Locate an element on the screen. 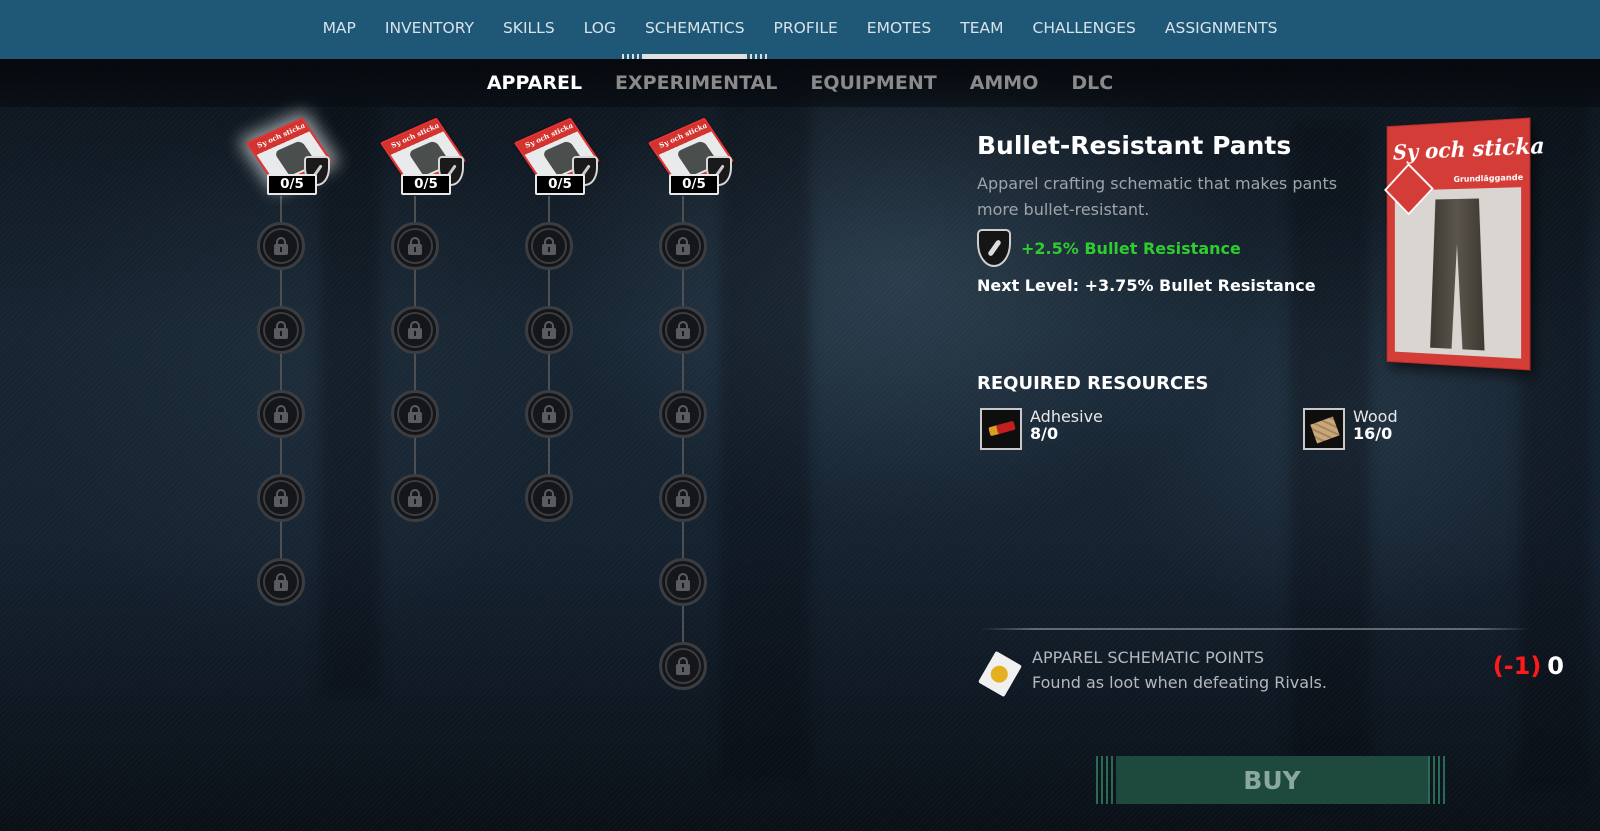 This screenshot has height=831, width=1600. required-resources-heading: REQUIRED RESOURCES is located at coordinates (1093, 383).